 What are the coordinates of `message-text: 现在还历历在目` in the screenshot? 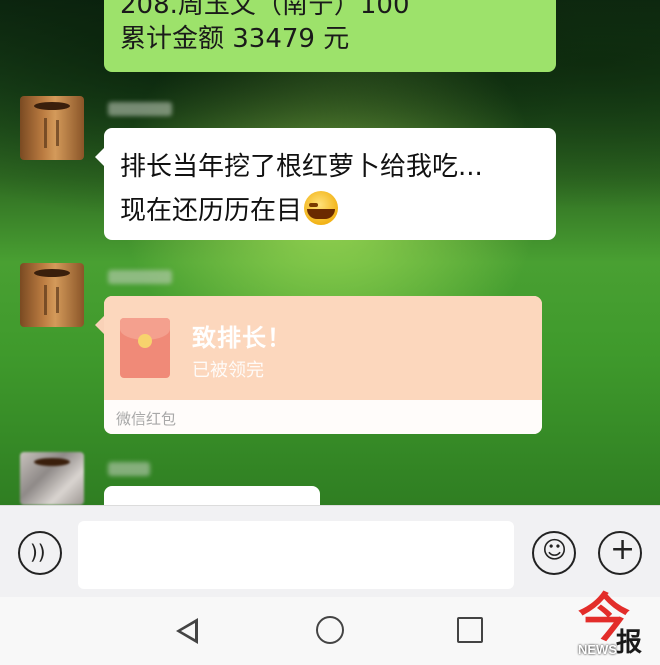 It's located at (211, 211).